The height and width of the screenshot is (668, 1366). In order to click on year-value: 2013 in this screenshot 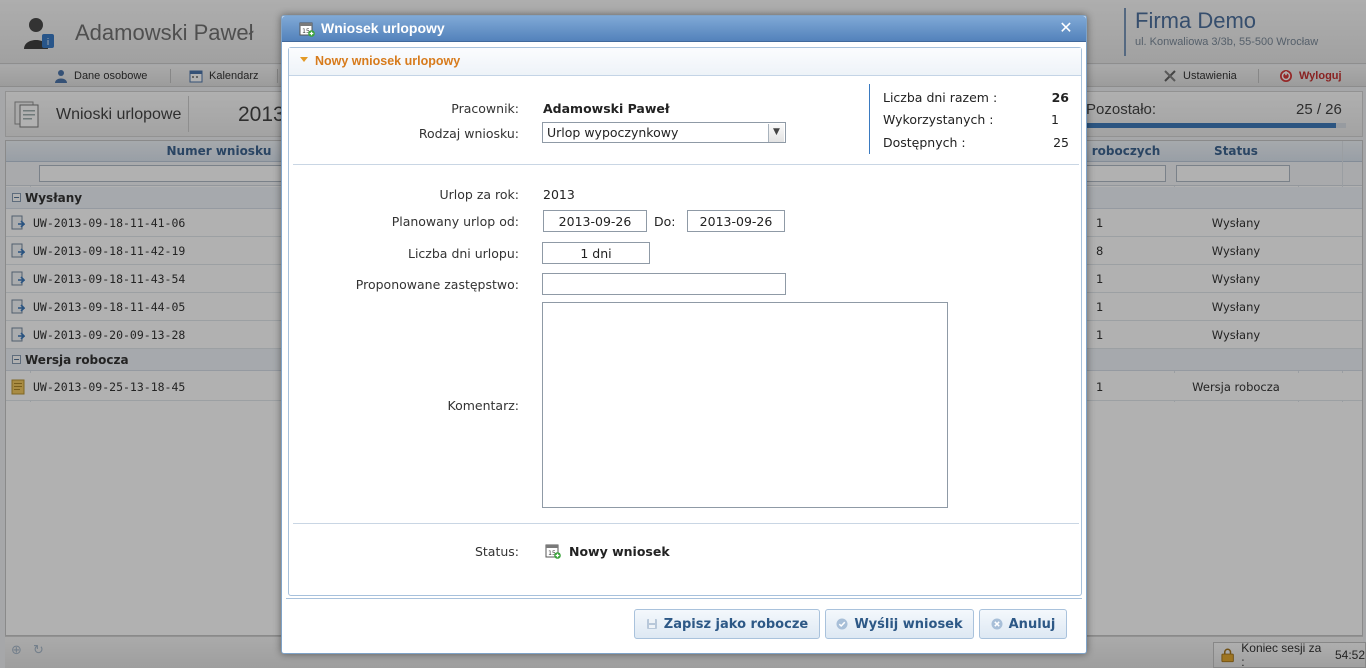, I will do `click(559, 194)`.